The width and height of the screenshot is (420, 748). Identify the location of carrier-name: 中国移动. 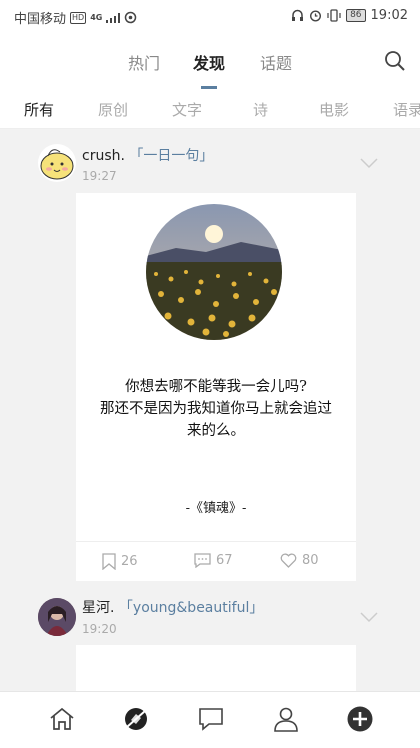
(40, 19).